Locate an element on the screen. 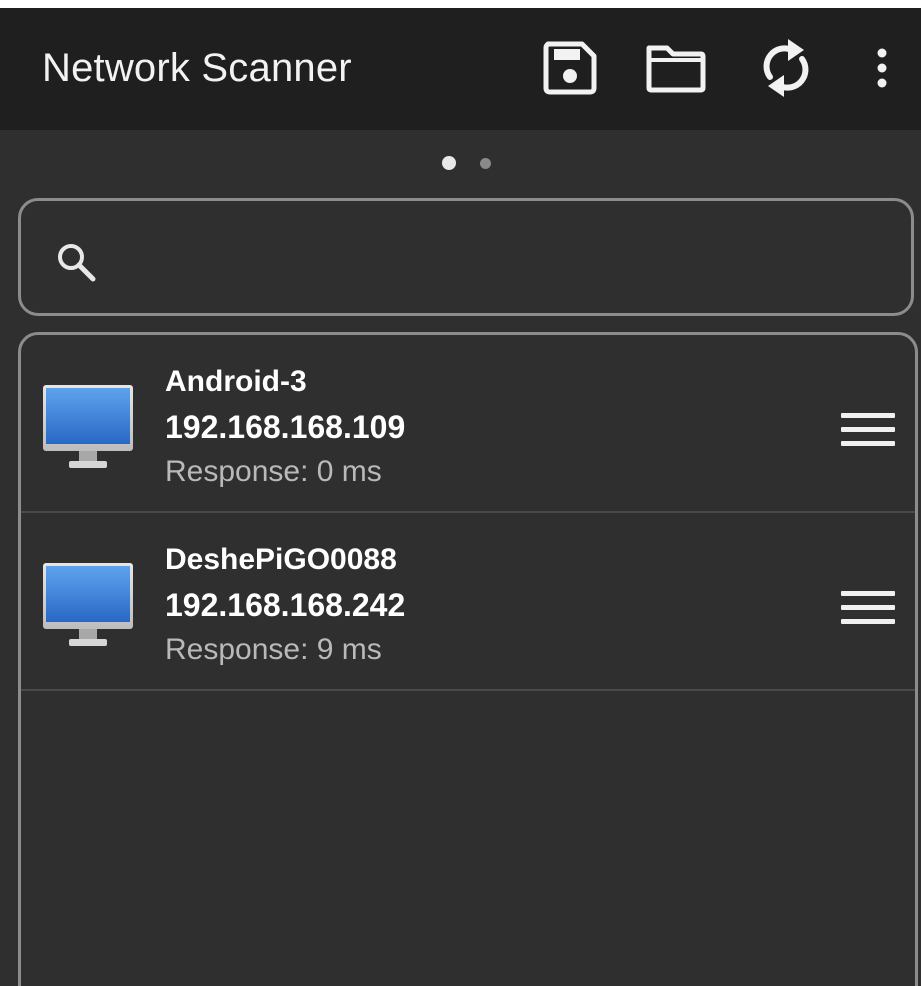 This screenshot has width=921, height=986. refresh-button is located at coordinates (786, 68).